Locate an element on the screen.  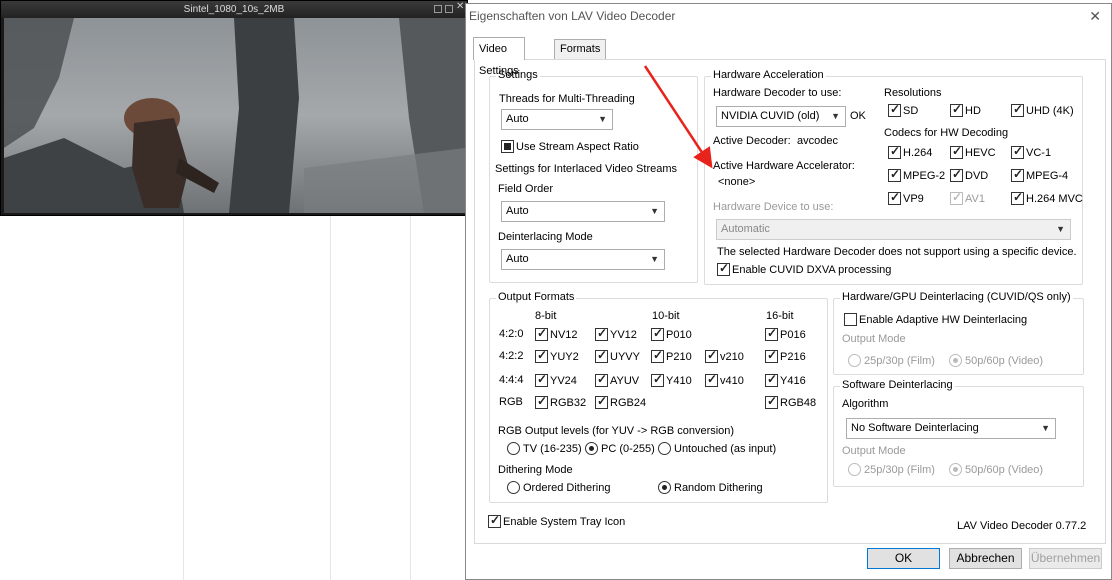
res-sd-checkbox: SD is located at coordinates (903, 109).